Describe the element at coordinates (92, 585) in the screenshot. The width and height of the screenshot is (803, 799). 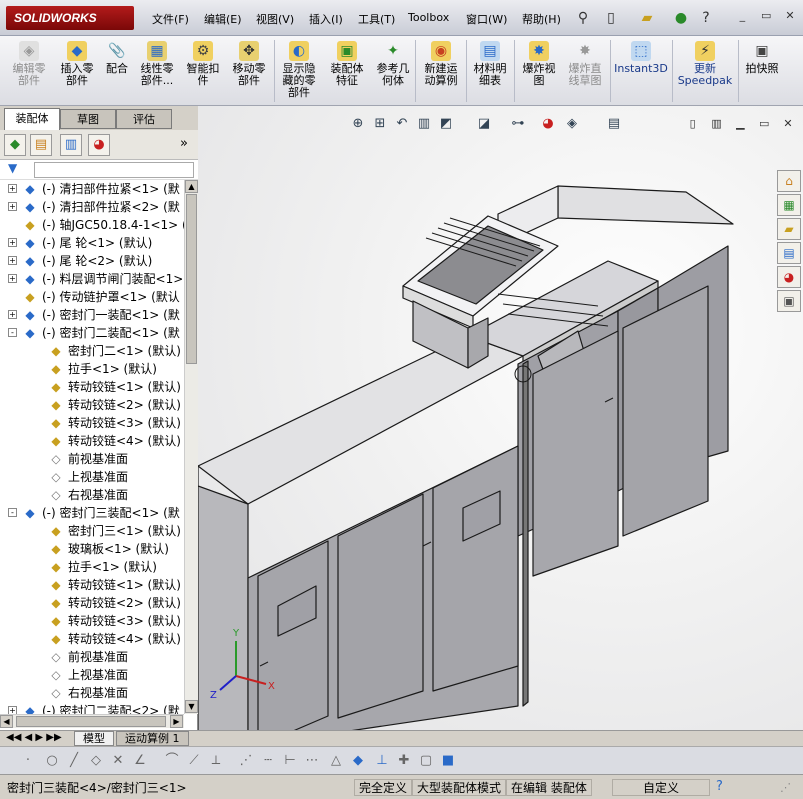
I see `tree-item: ◆ 转动铰链<1> (默认)` at that location.